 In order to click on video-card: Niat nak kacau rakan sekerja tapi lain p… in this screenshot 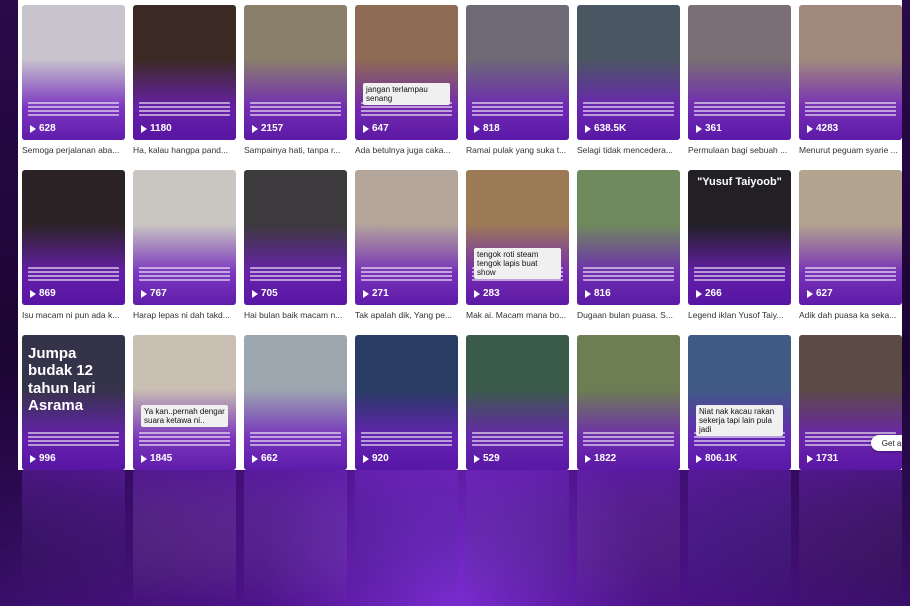, I will do `click(739, 400)`.